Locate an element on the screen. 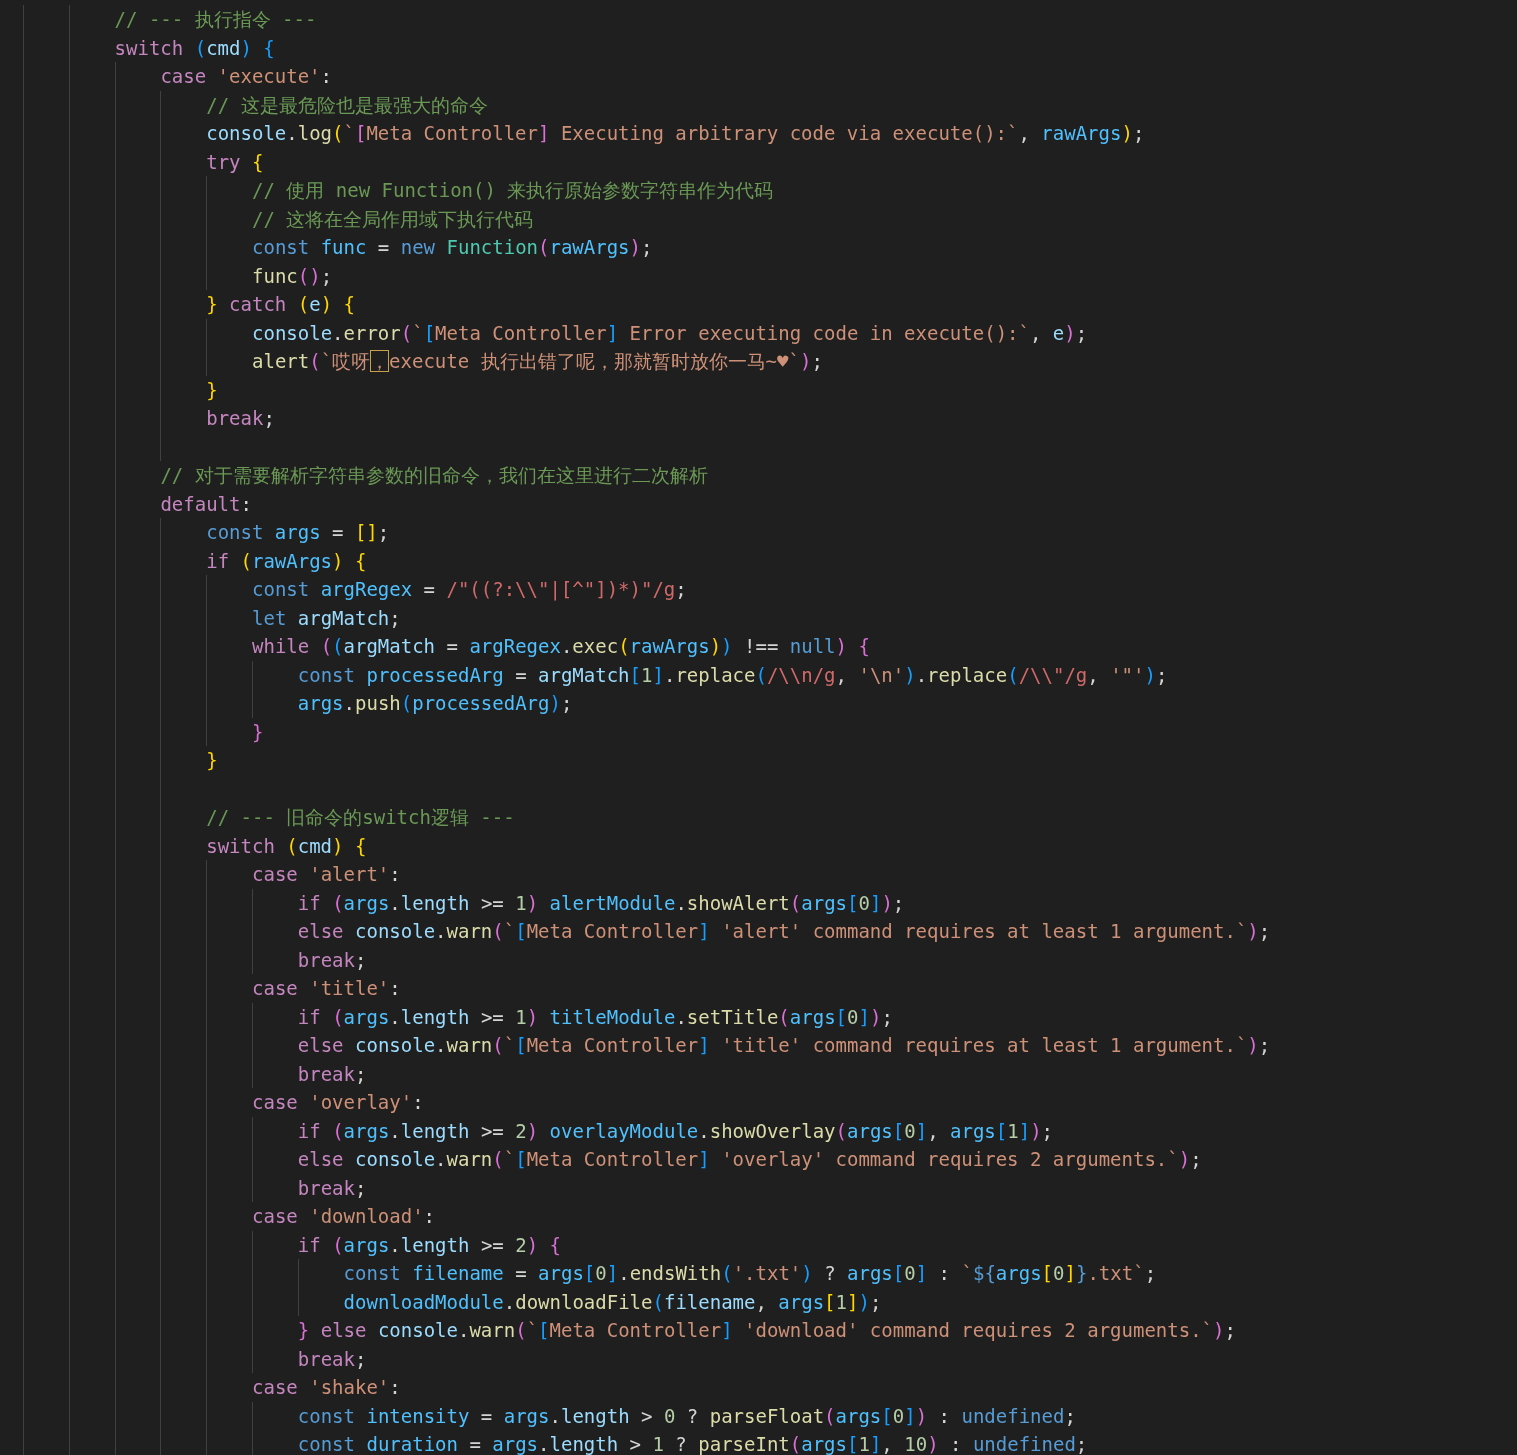  code-line: try { is located at coordinates (235, 162).